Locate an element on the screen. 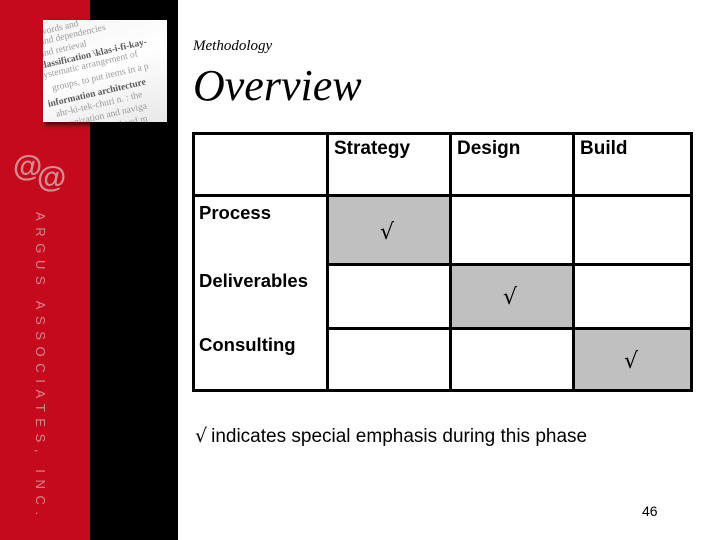 The image size is (720, 540). company-name-vertical: ARGUS ASSOCIATES, INC. is located at coordinates (40, 367).